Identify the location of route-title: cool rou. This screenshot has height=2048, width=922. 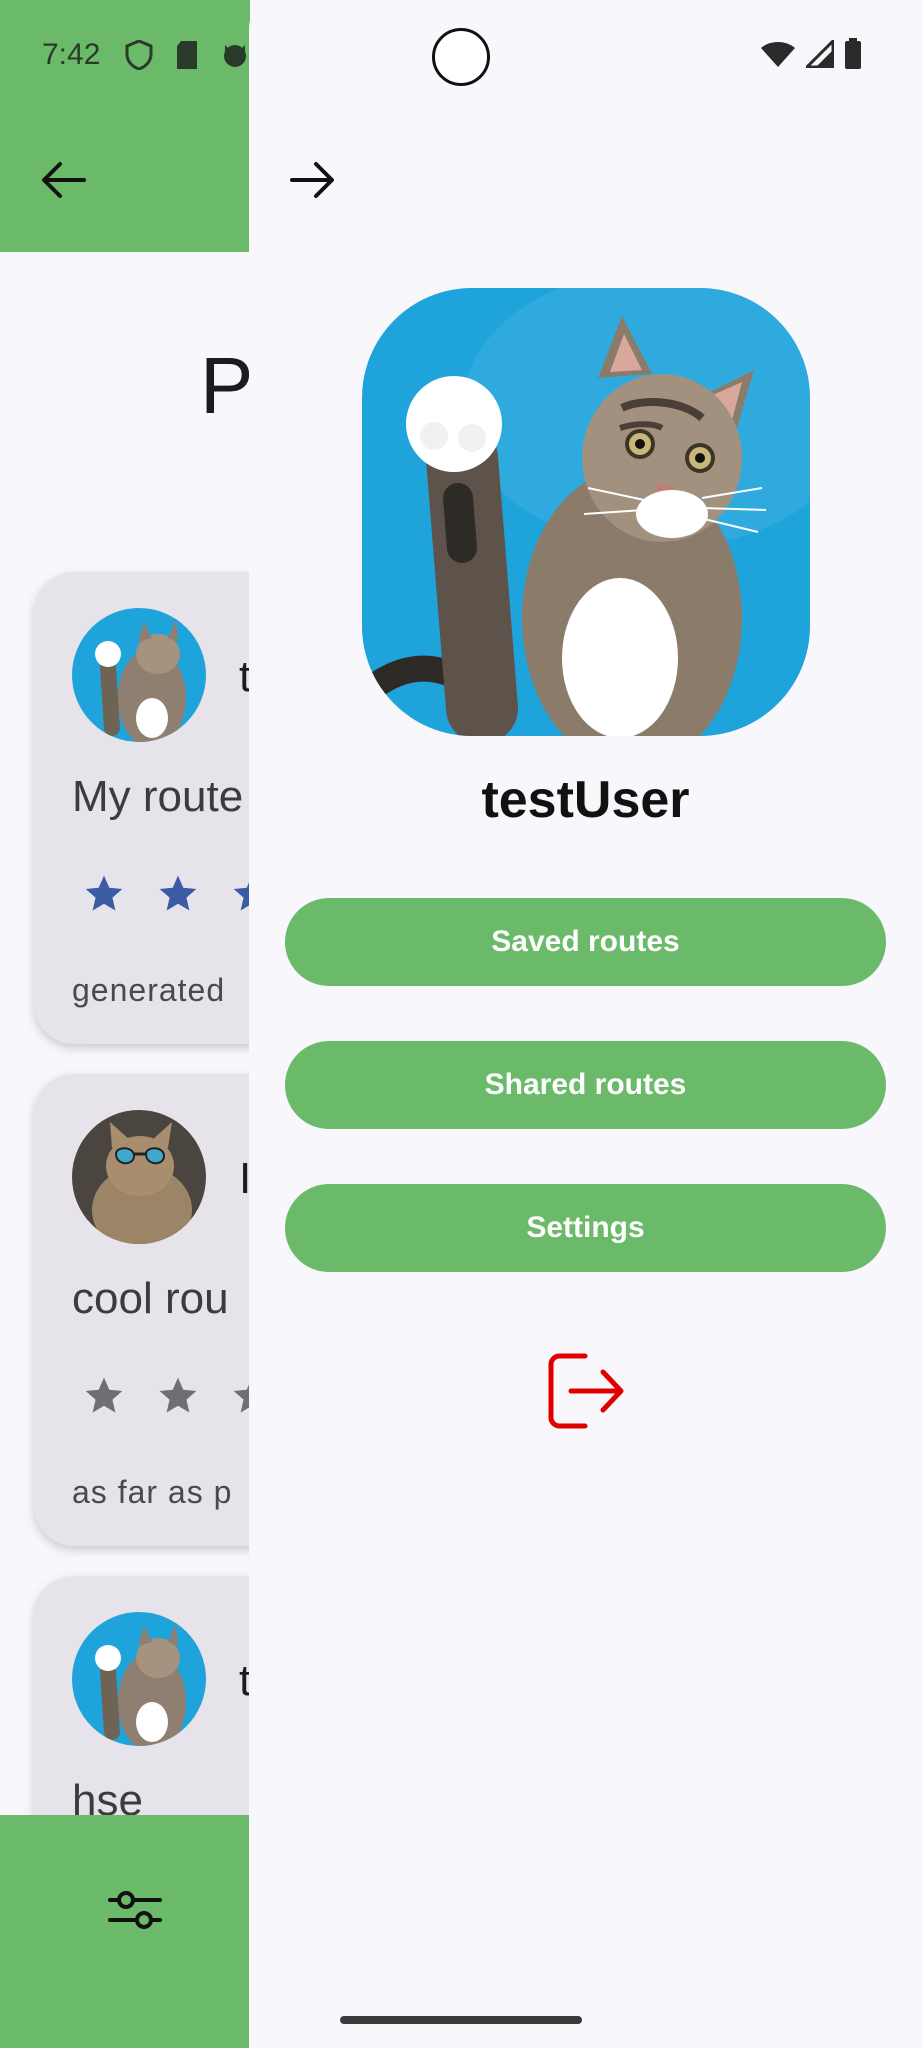
(150, 1298).